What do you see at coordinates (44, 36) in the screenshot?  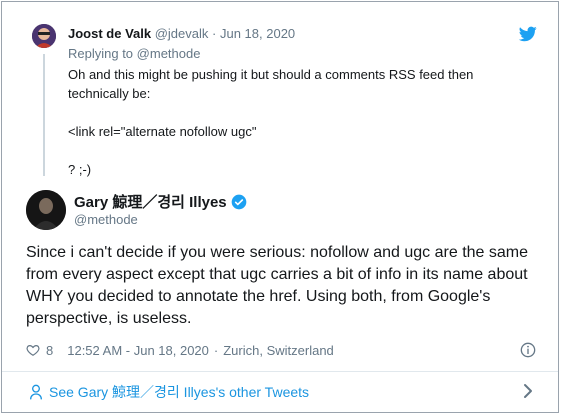 I see `reply-author-avatar` at bounding box center [44, 36].